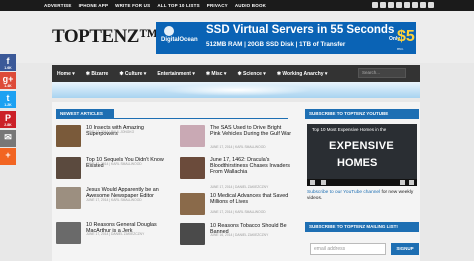 Image resolution: width=474 pixels, height=261 pixels. Describe the element at coordinates (132, 5) in the screenshot. I see `topbar-link-write-for-us: WRITE FOR US` at that location.